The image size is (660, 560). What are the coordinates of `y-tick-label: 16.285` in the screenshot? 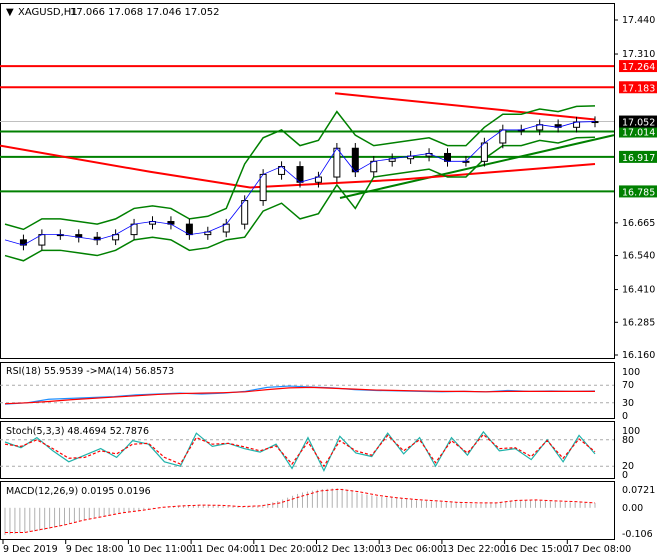 It's located at (638, 322).